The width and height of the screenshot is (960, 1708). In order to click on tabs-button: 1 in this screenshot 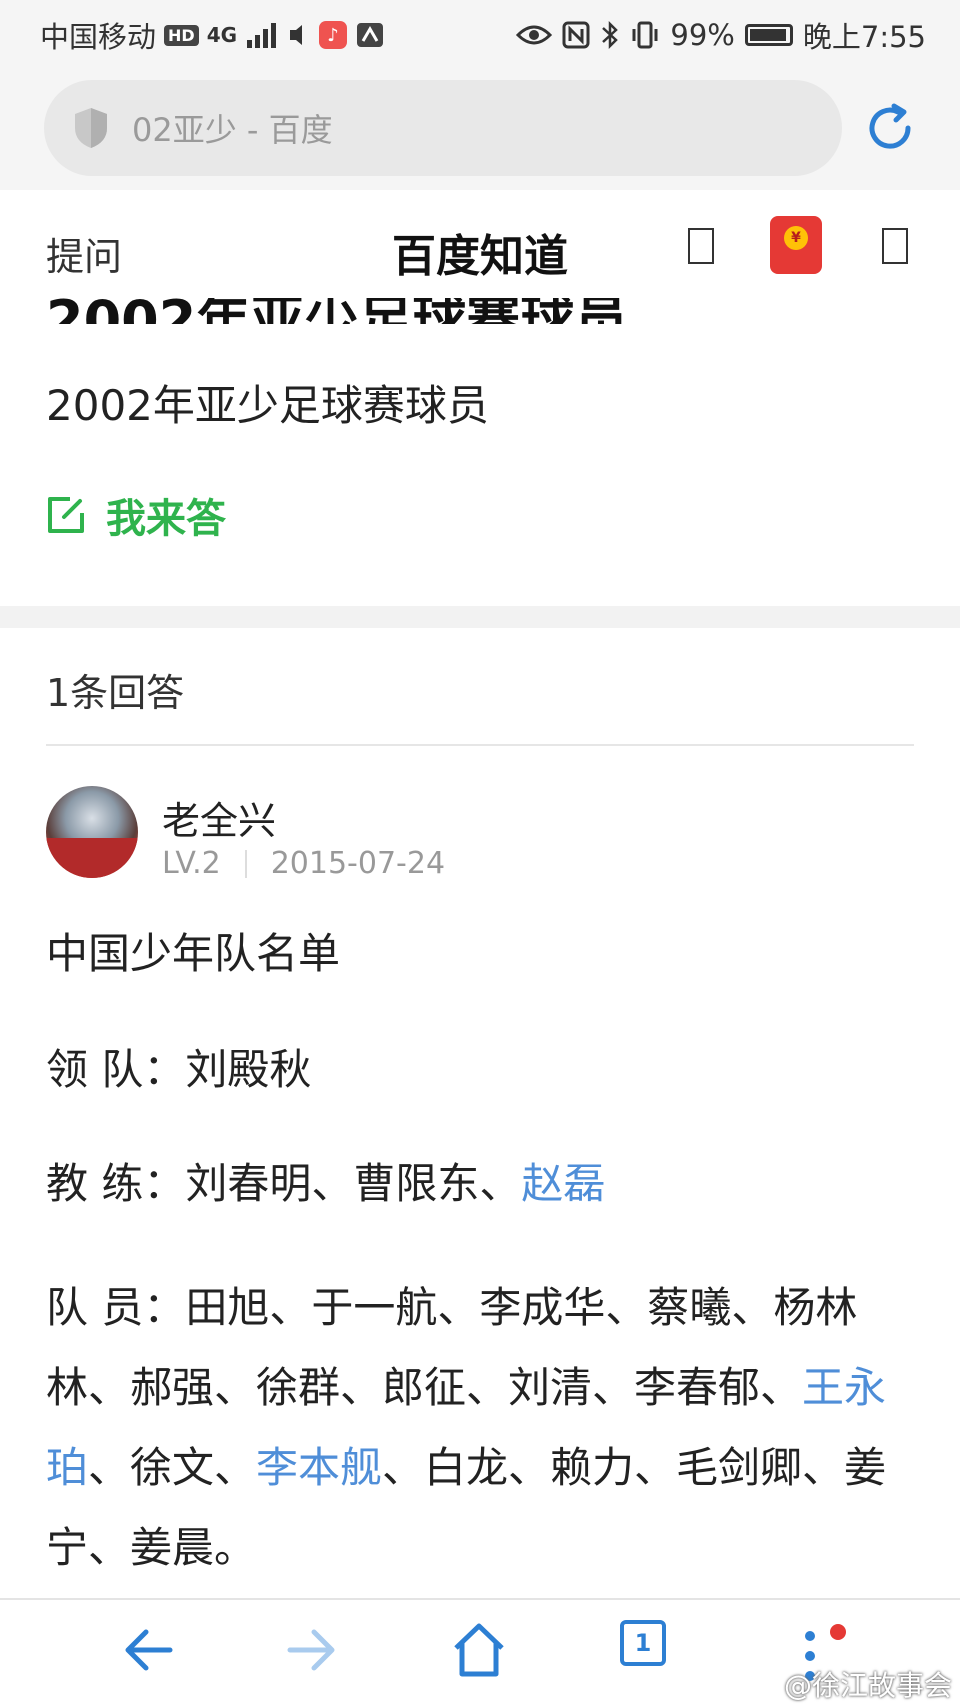, I will do `click(643, 1643)`.